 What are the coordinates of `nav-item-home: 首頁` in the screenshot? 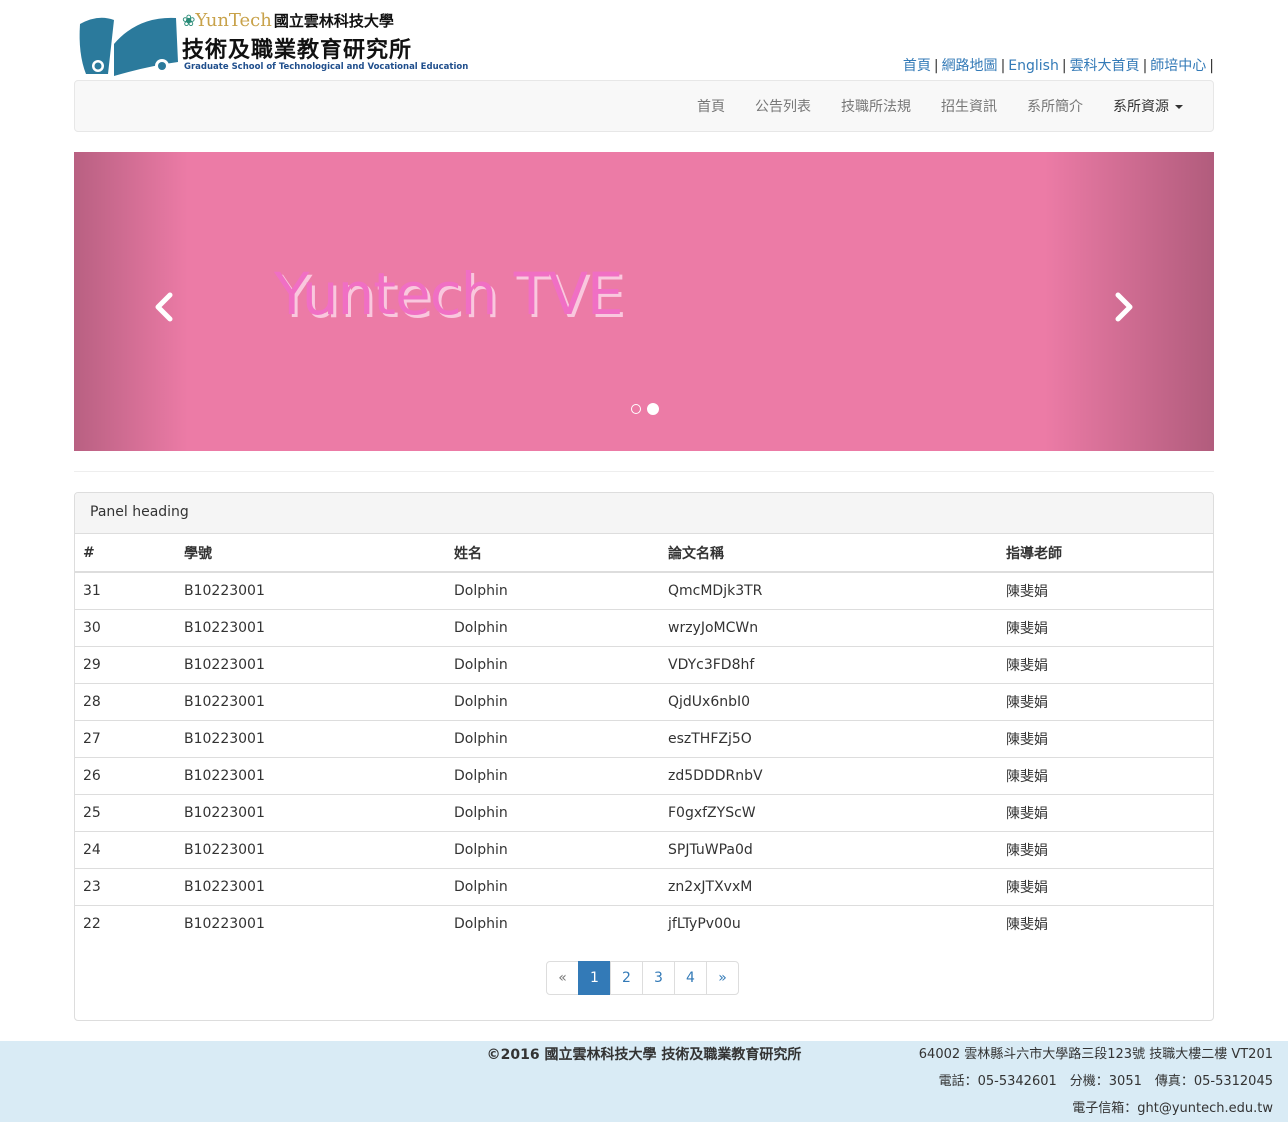 It's located at (711, 106).